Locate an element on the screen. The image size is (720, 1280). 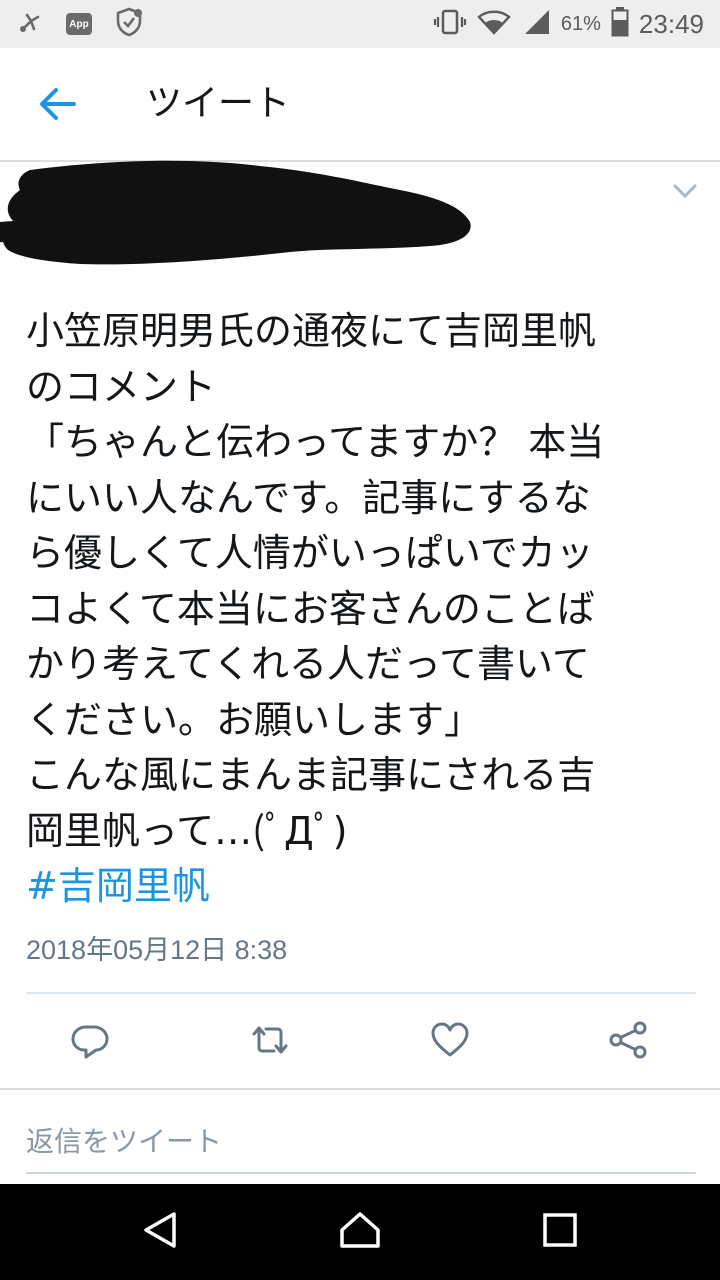
nav-home-button is located at coordinates (360, 1232).